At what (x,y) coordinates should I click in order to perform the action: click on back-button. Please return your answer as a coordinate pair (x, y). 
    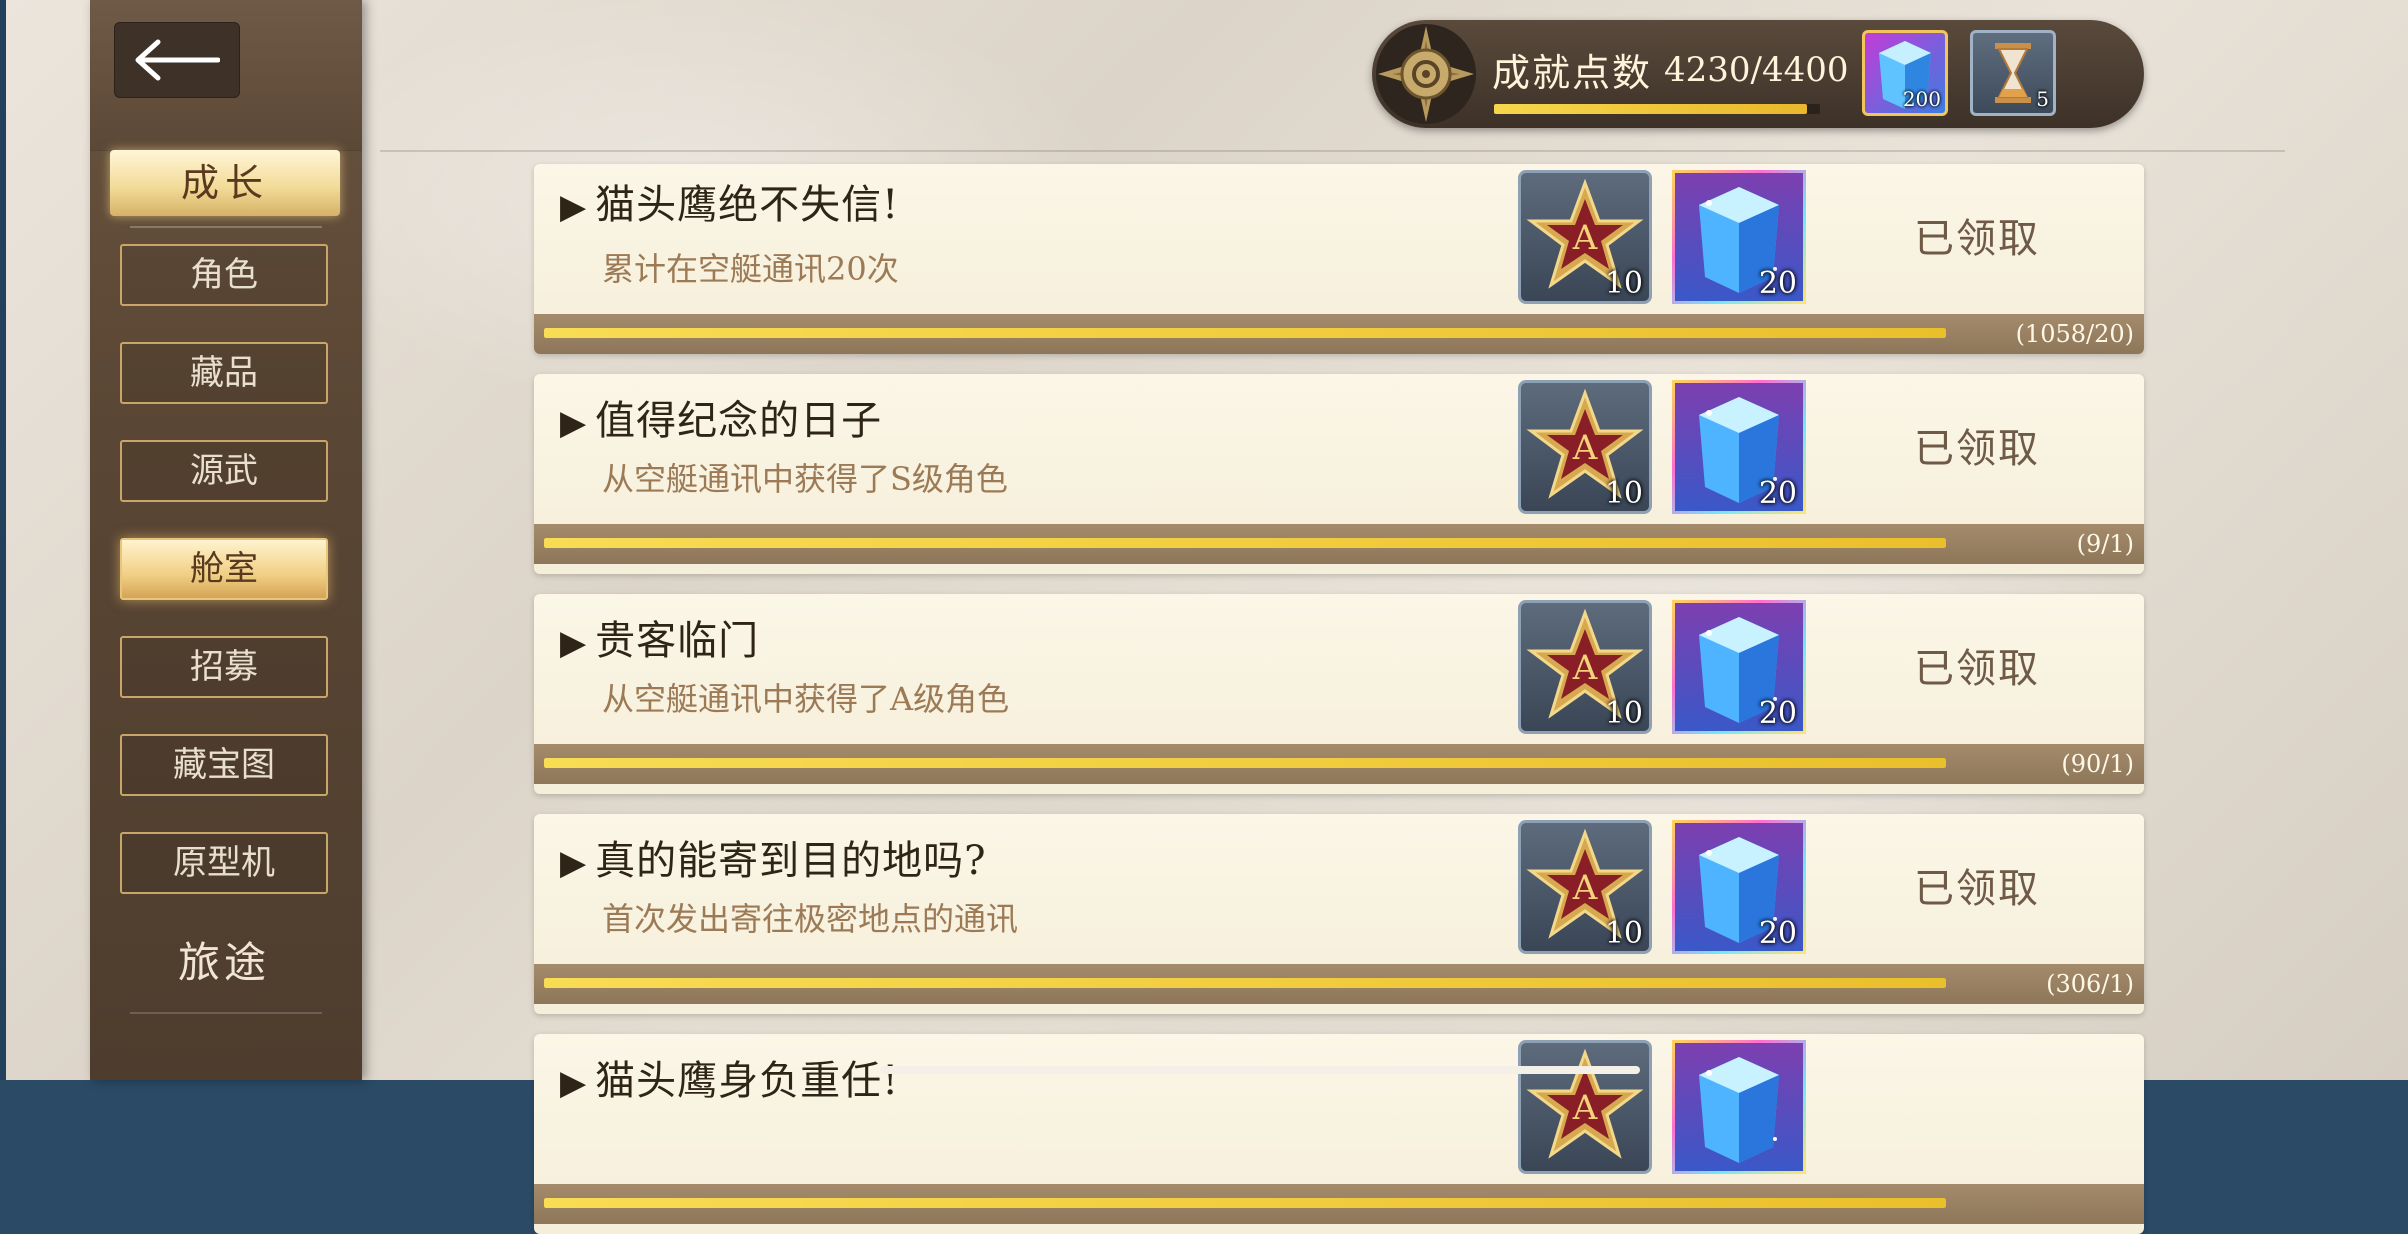
    Looking at the image, I should click on (177, 60).